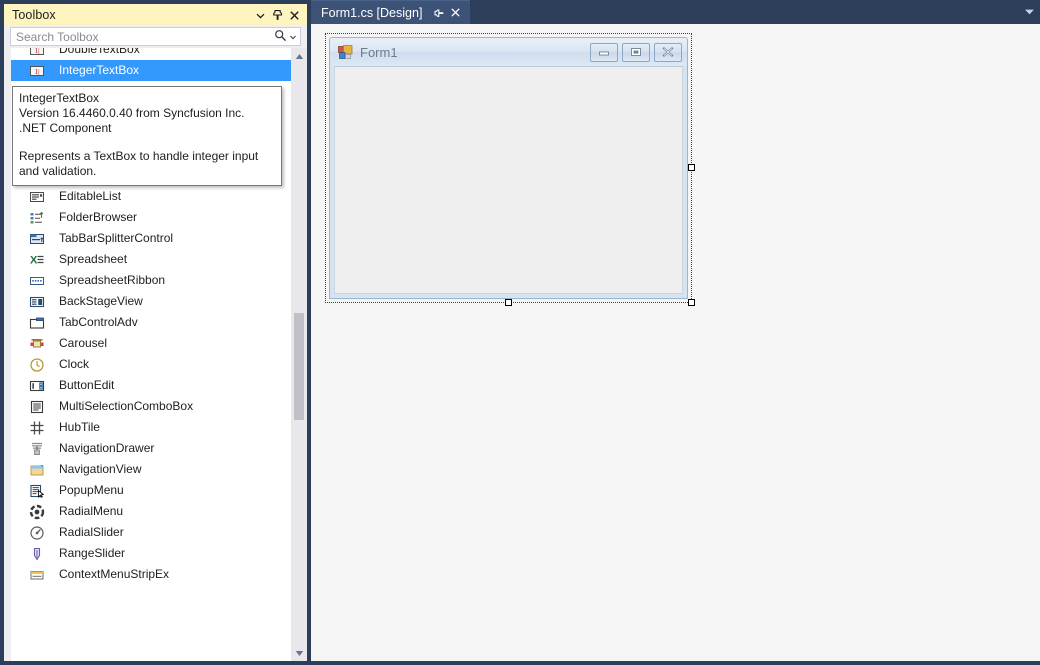 The image size is (1040, 665). What do you see at coordinates (508, 302) in the screenshot?
I see `selection-handle-bottom-middle` at bounding box center [508, 302].